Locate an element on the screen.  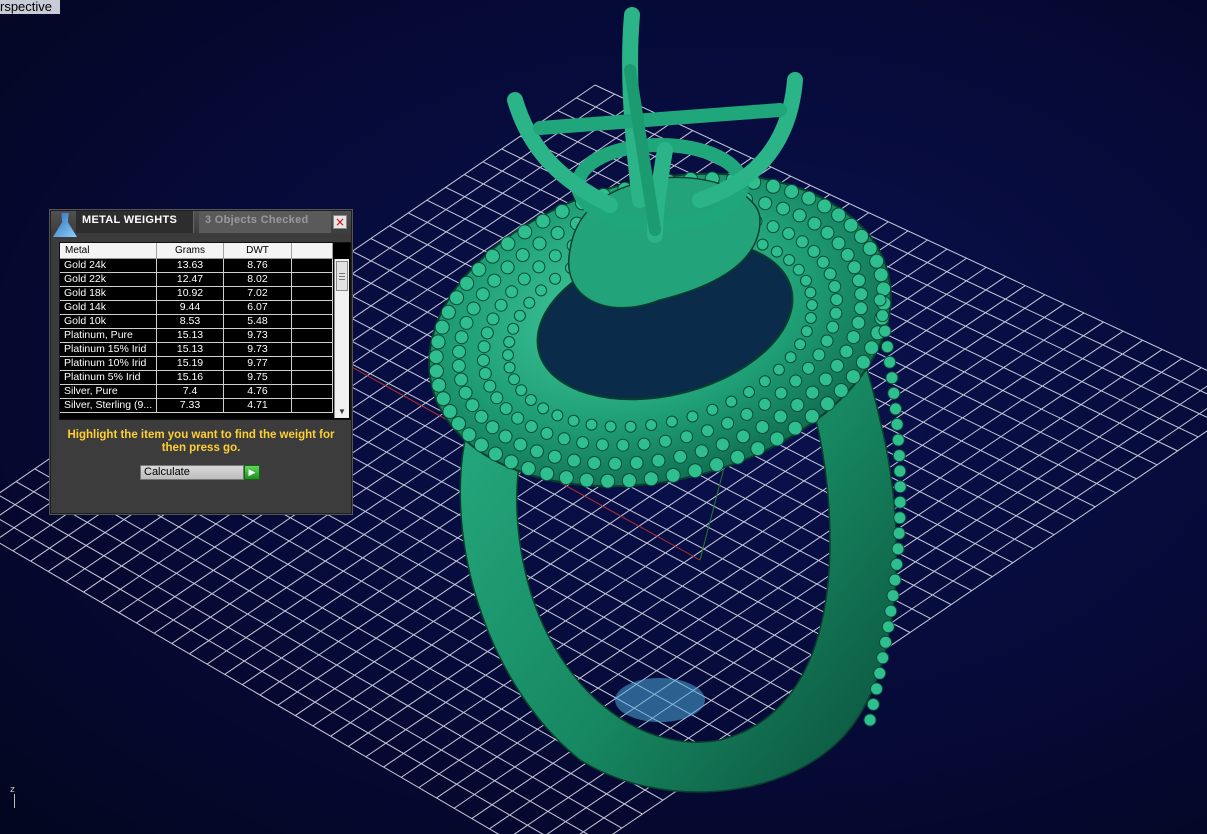
cell-metal: Gold 14k is located at coordinates (108, 307).